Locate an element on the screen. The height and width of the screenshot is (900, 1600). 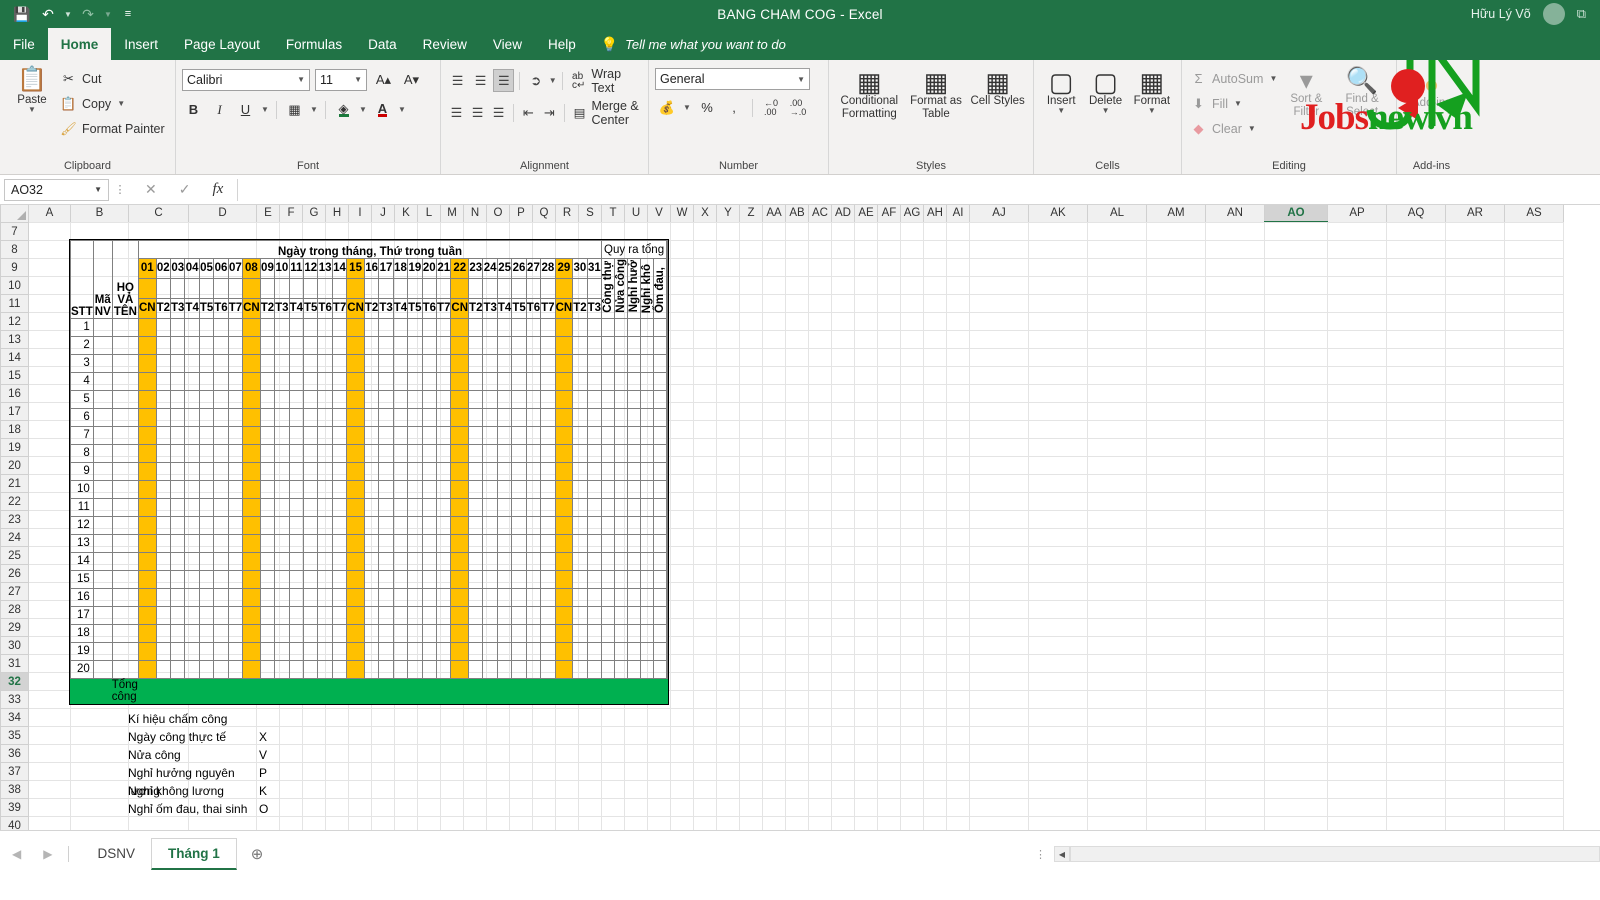
total-summary-cell is located at coordinates (660, 690).